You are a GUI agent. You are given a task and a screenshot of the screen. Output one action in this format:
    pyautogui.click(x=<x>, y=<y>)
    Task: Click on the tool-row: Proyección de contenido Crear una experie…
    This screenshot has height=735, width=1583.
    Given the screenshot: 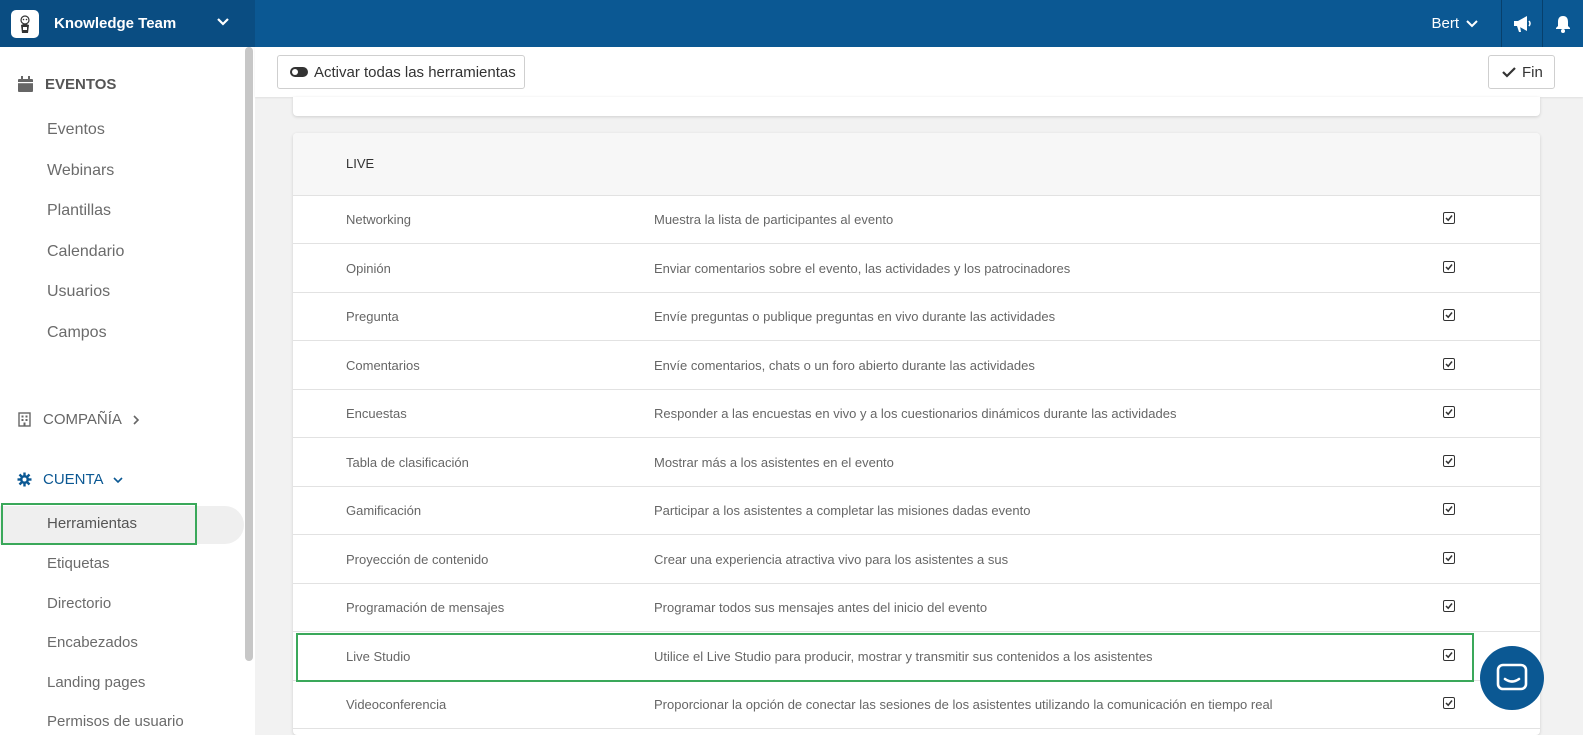 What is the action you would take?
    pyautogui.click(x=916, y=560)
    